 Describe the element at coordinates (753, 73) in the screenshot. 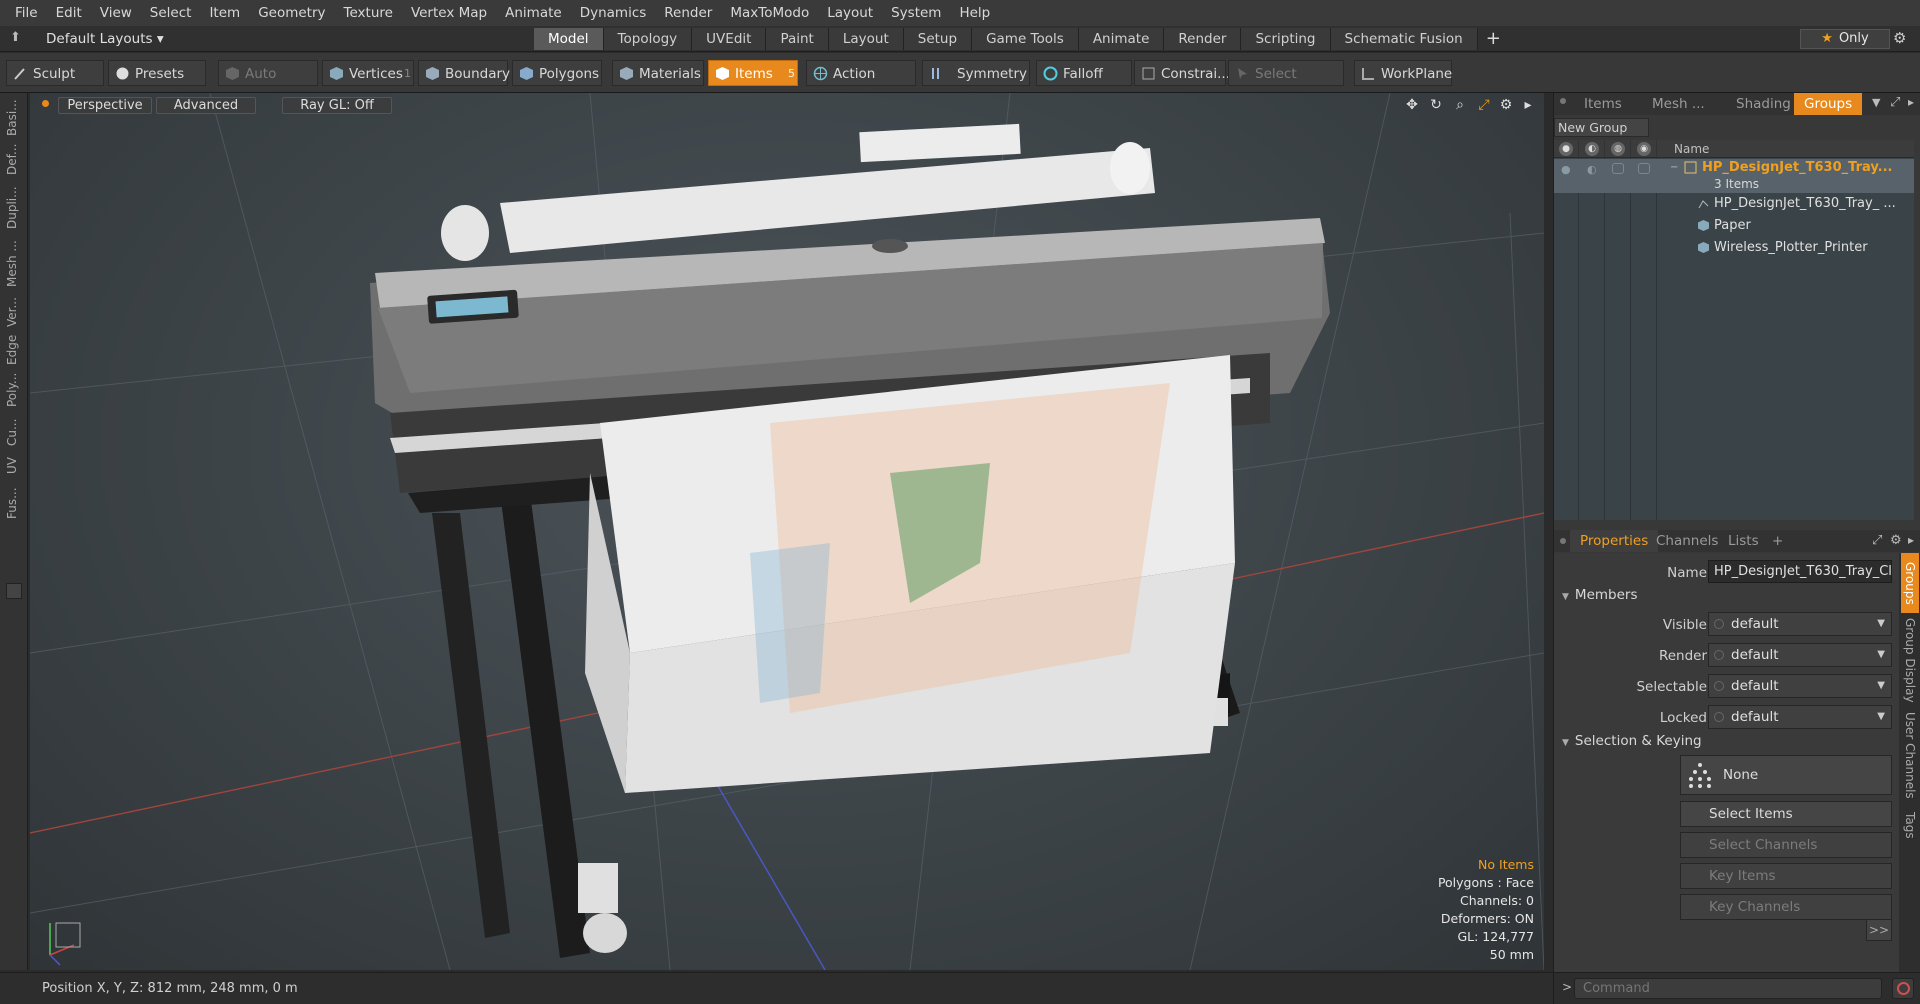

I see `items-button: Items 5` at that location.